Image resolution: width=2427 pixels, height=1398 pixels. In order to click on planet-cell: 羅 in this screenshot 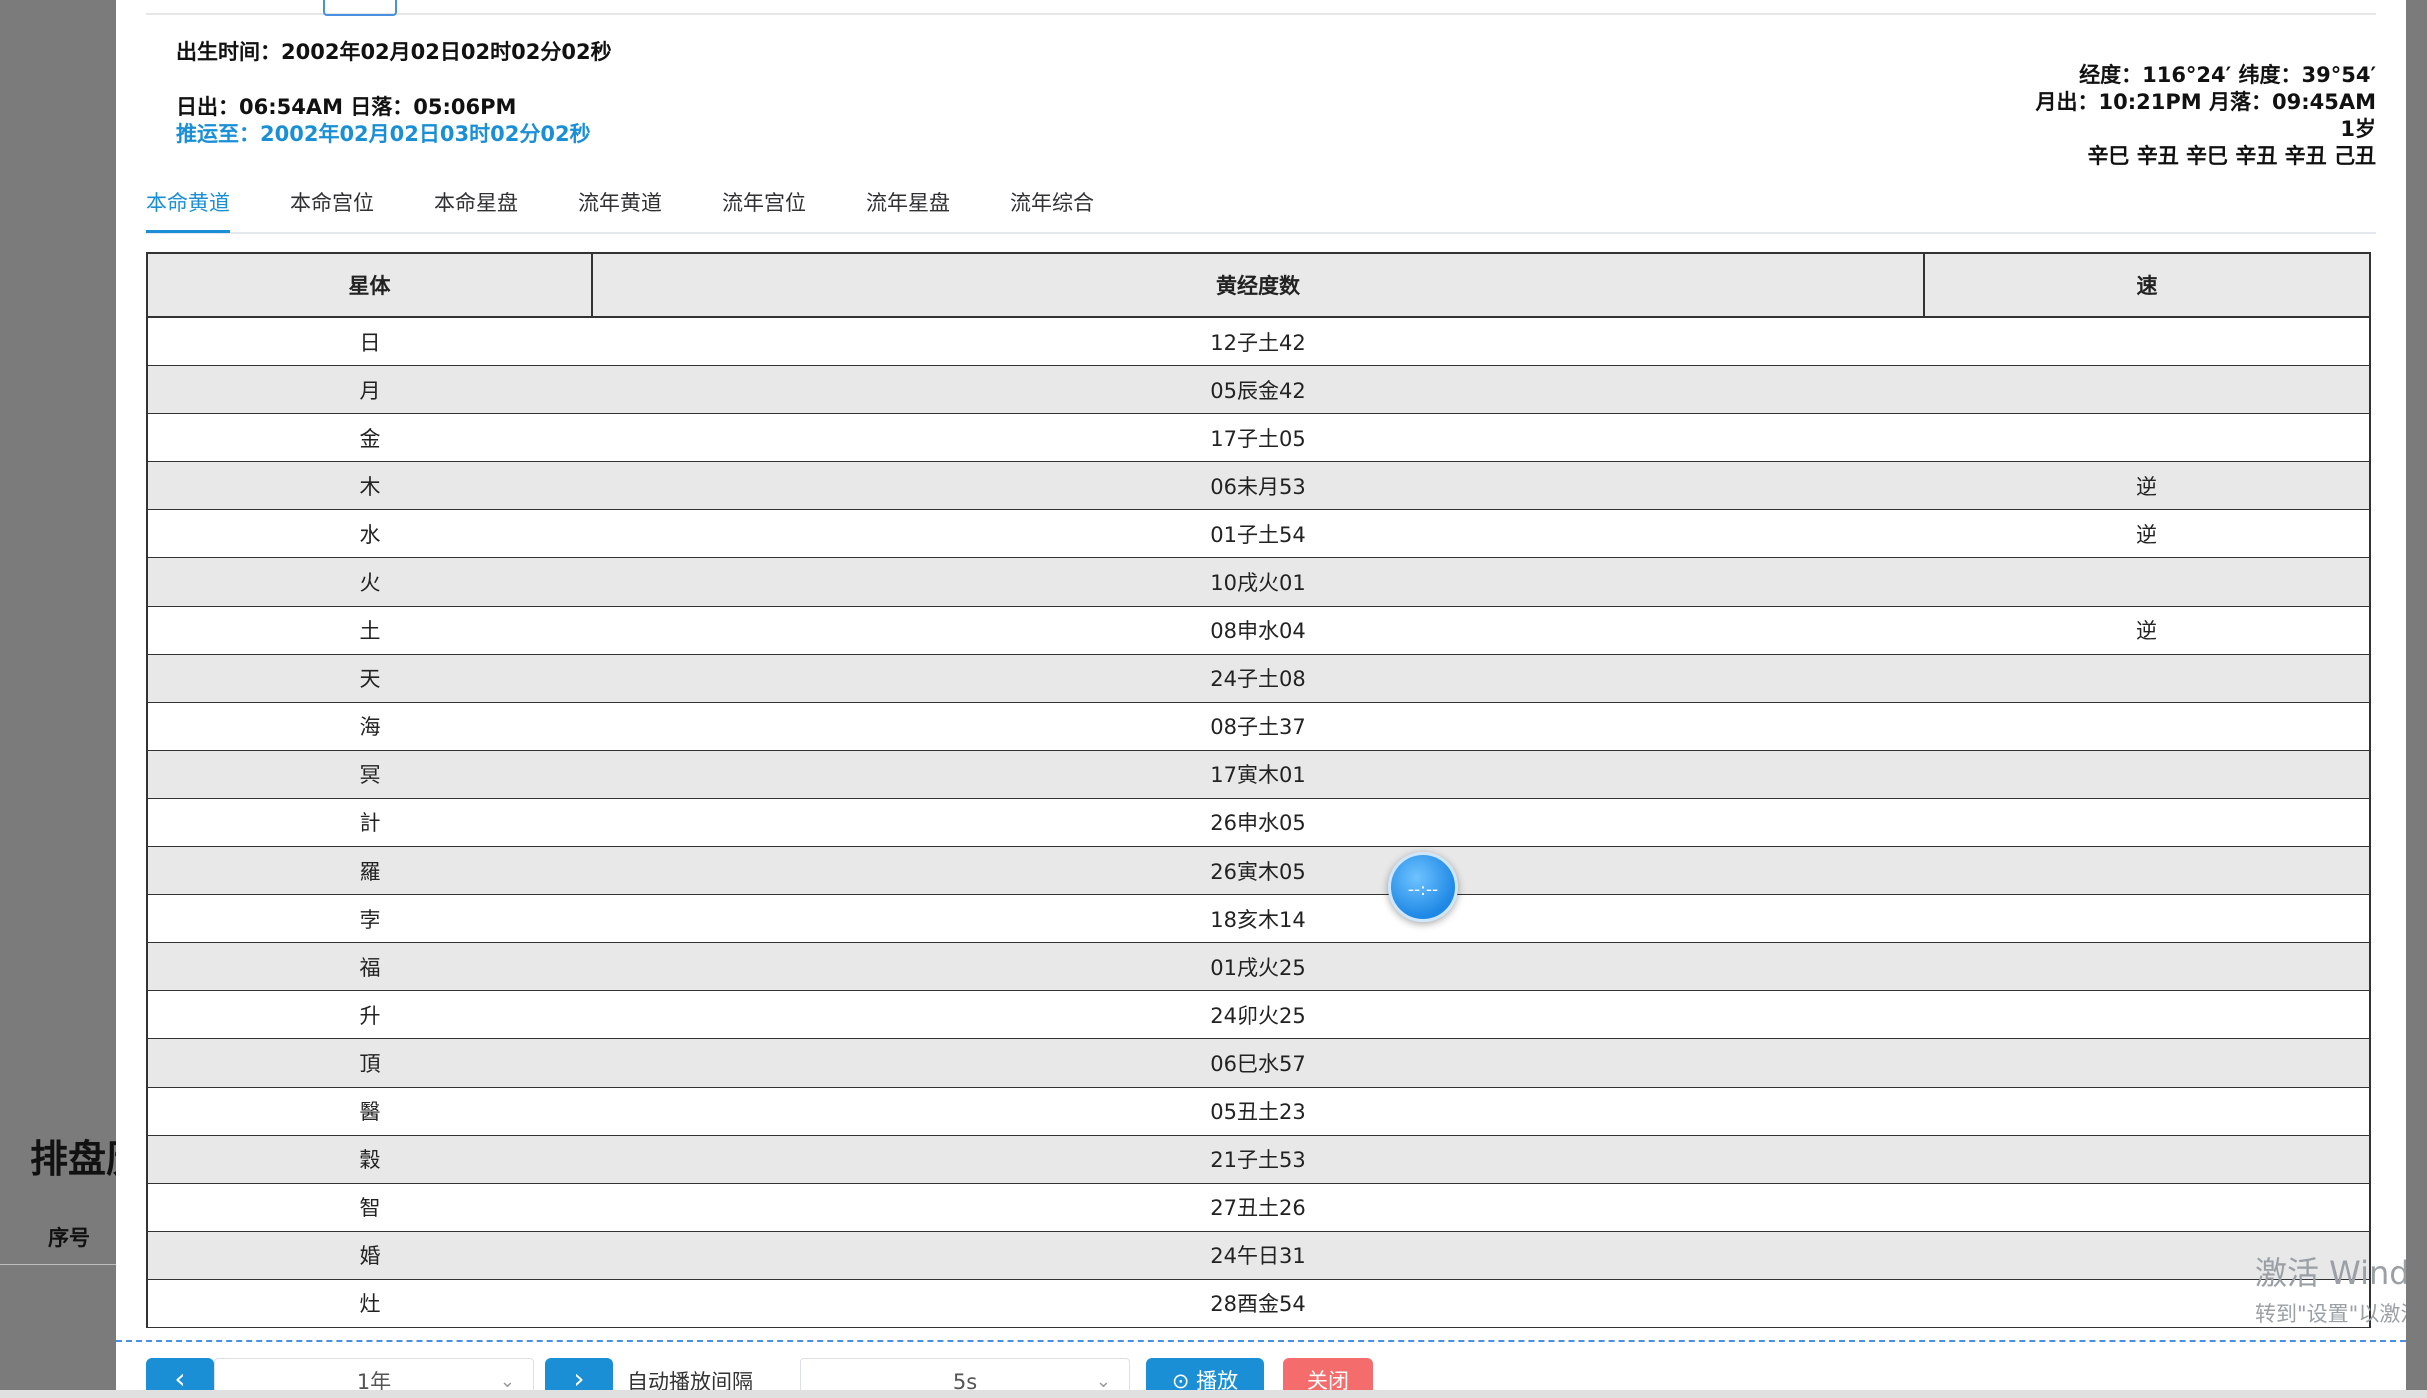, I will do `click(369, 871)`.